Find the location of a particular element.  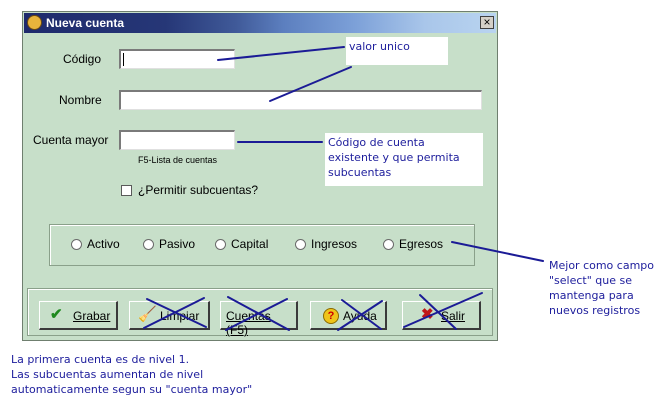

account-type-group: Activo Pasivo Capital Ingresos Egresos is located at coordinates (262, 245).